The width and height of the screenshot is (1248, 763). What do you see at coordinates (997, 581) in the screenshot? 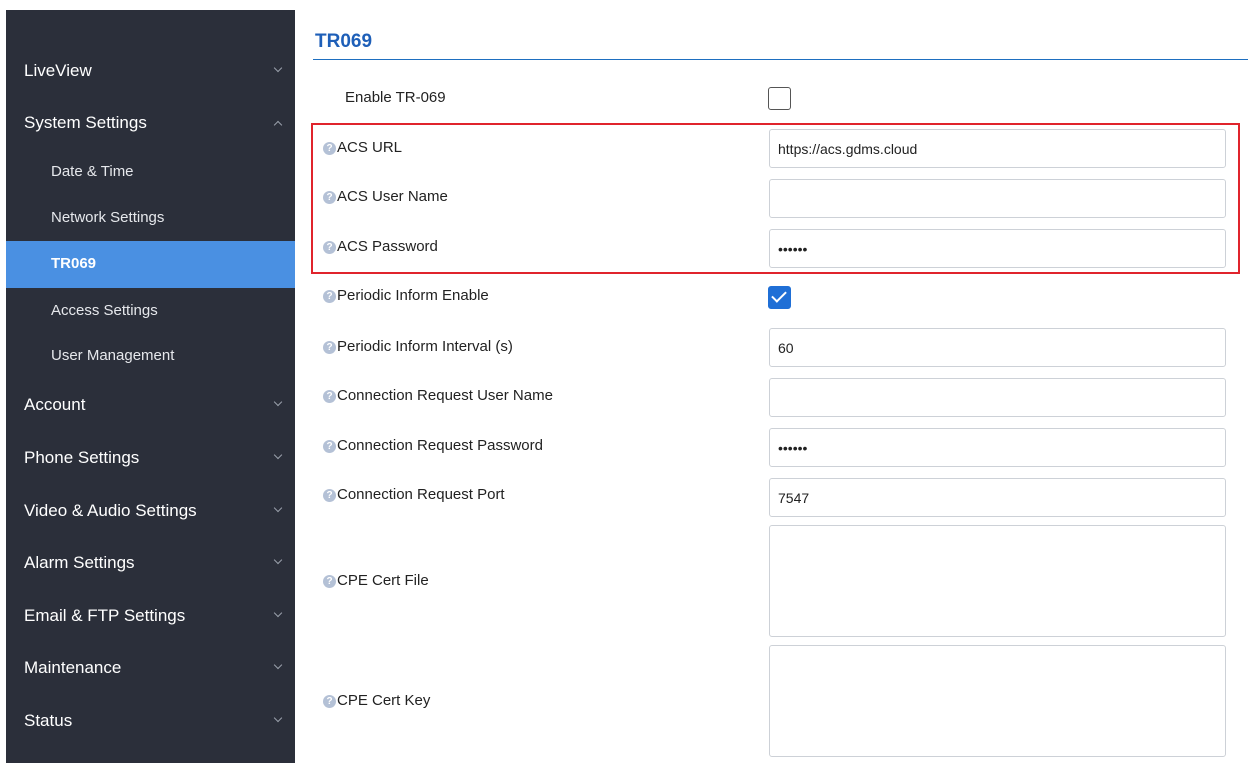
I see `cpe-cert-file-textarea` at bounding box center [997, 581].